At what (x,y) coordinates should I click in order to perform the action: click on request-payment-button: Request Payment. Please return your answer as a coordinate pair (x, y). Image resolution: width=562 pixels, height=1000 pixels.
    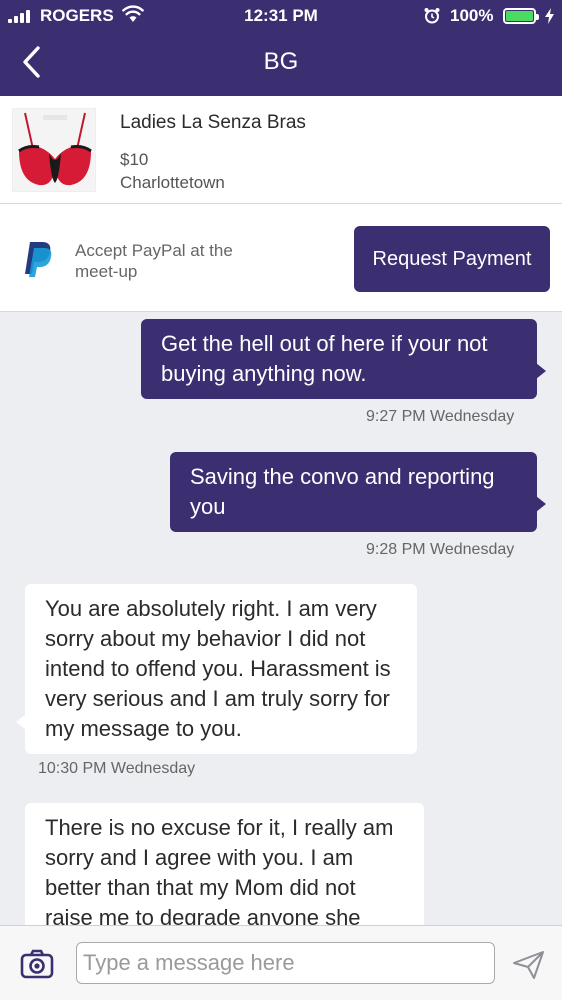
    Looking at the image, I should click on (452, 259).